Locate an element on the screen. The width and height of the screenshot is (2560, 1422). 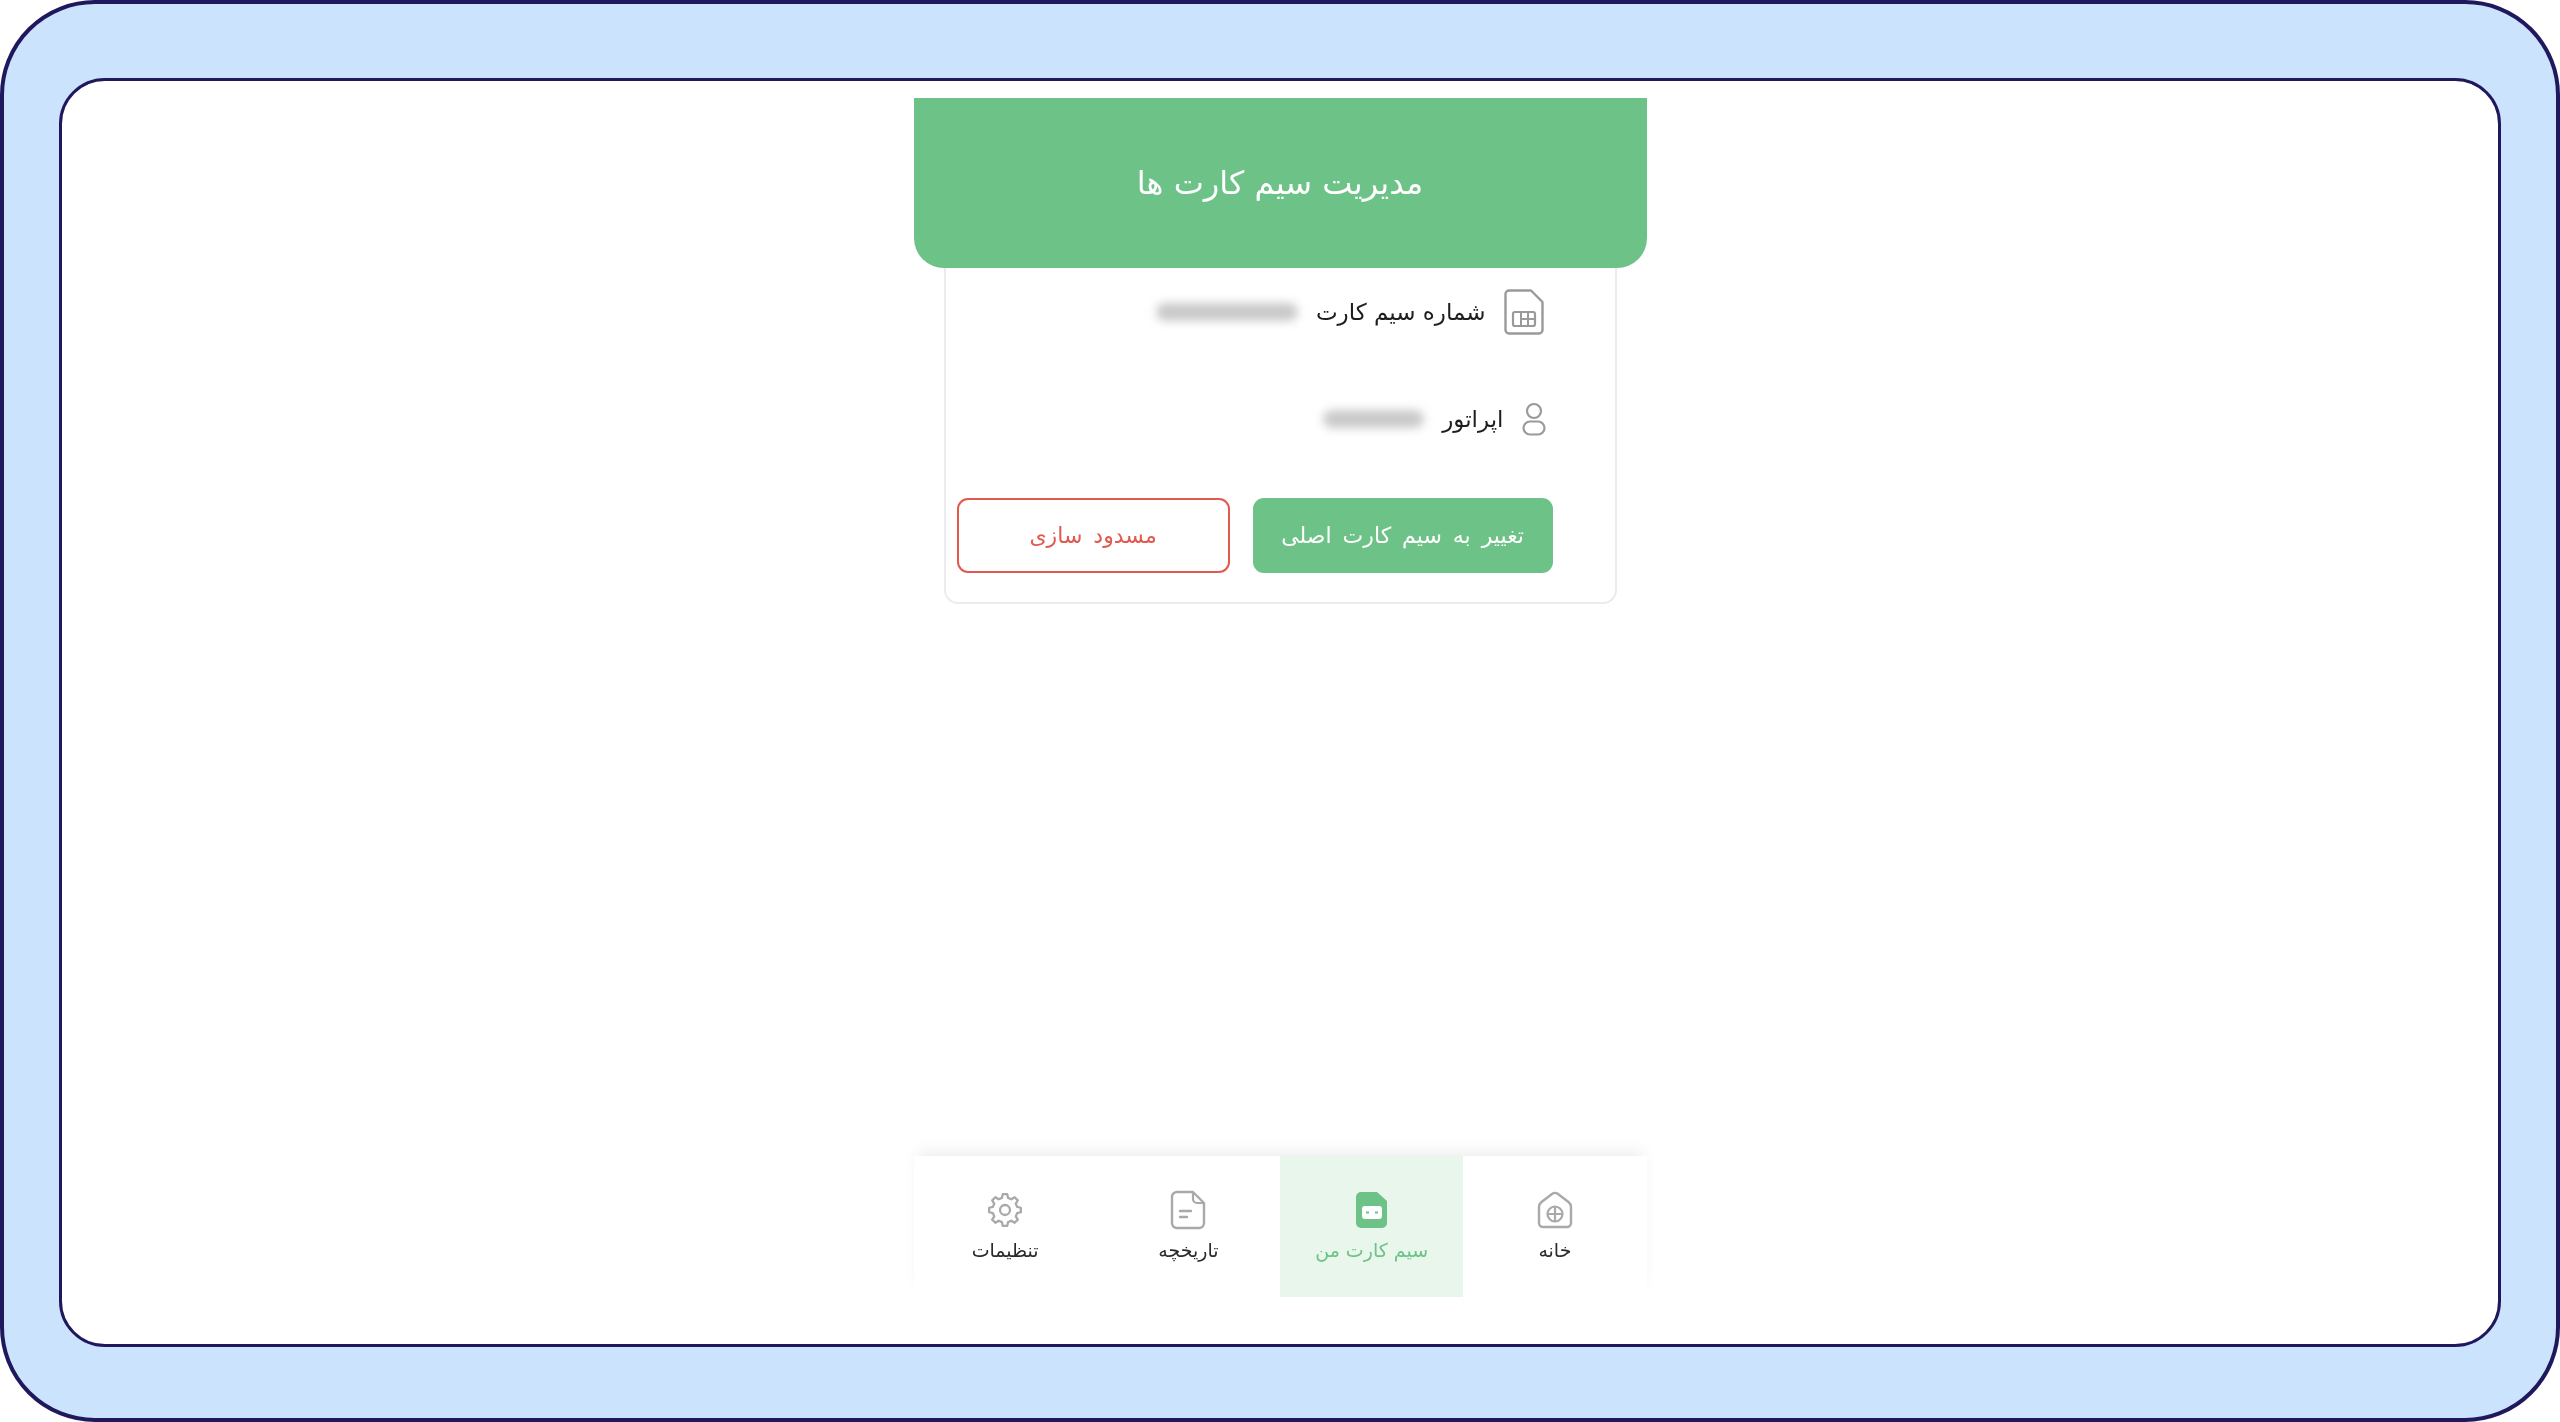
field-label: اپراتور is located at coordinates (1473, 419).